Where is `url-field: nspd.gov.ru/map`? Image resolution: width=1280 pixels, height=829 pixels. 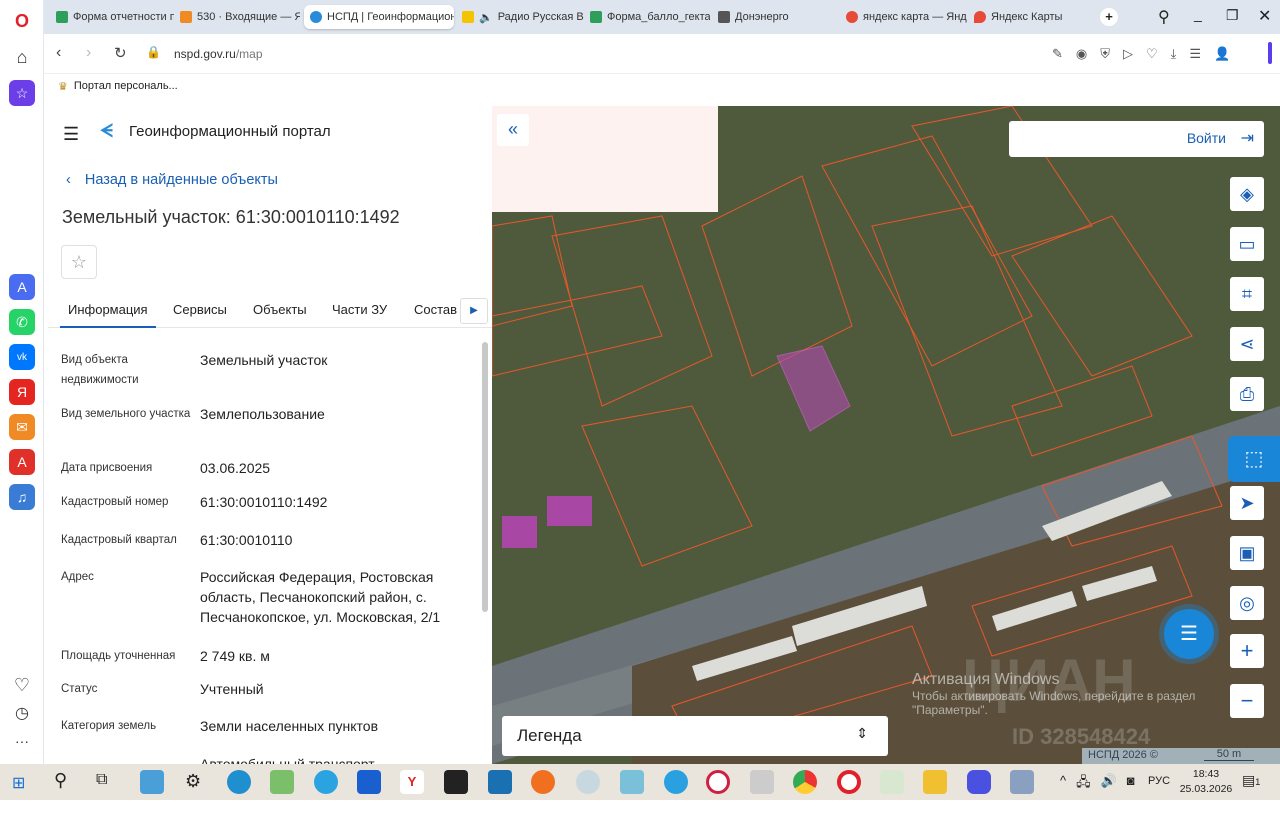
url-field: nspd.gov.ru/map is located at coordinates (218, 54).